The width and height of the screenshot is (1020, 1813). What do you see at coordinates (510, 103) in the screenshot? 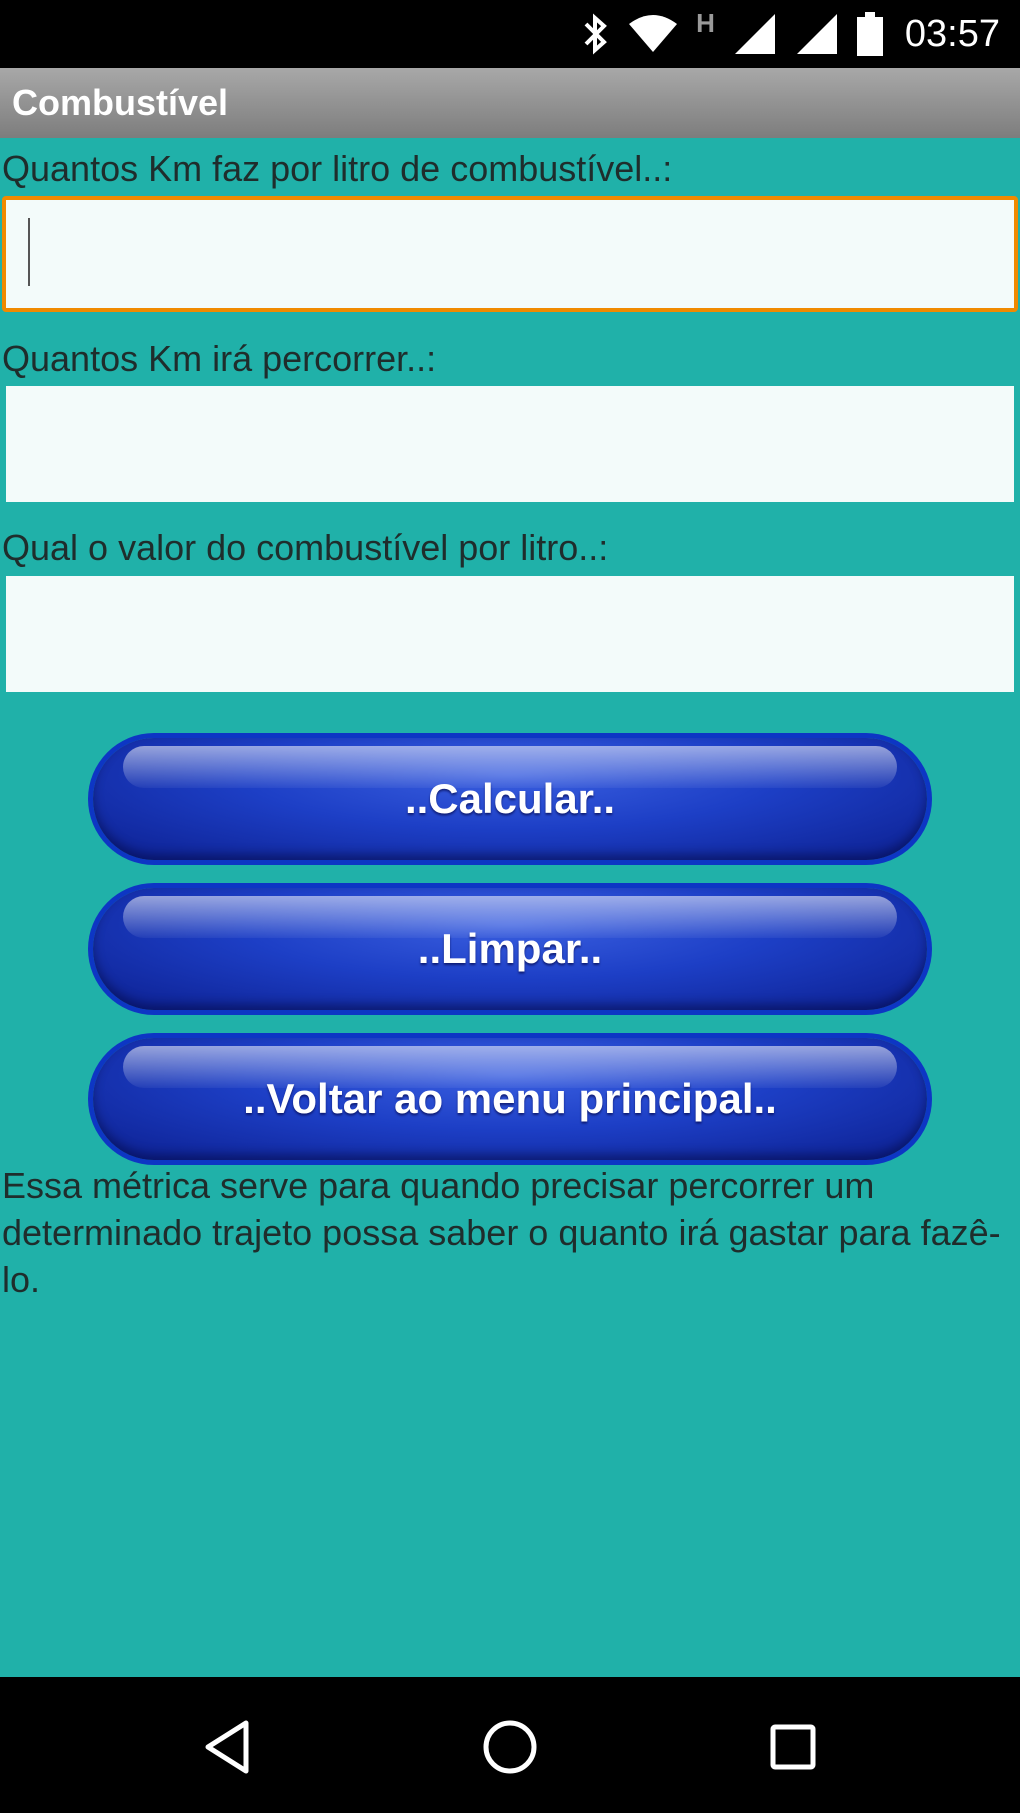
I see `title-bar: Combustível` at bounding box center [510, 103].